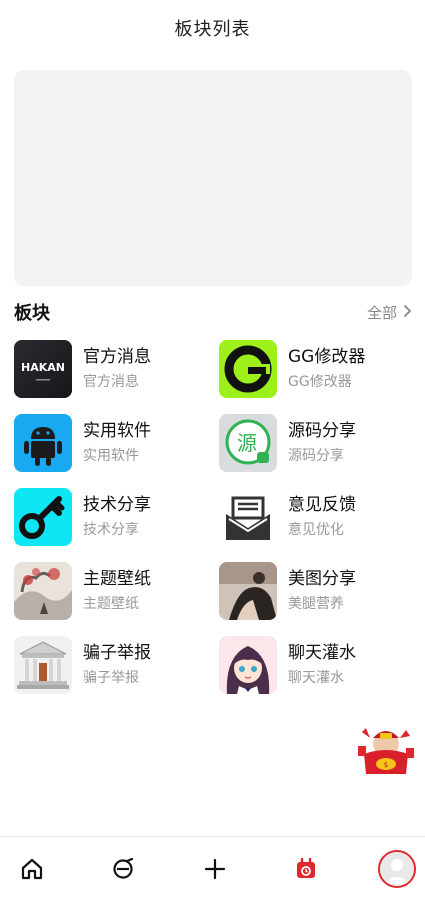 The width and height of the screenshot is (425, 900). I want to click on wallpaper-painting-icon, so click(43, 591).